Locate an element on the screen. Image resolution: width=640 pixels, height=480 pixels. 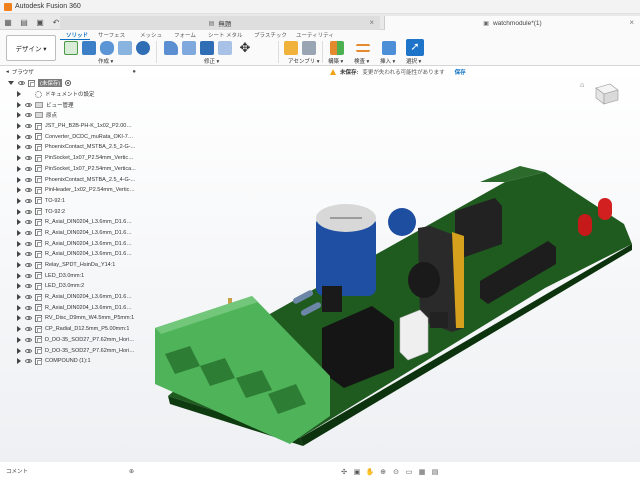
extrude-icon is located at coordinates (89, 48).